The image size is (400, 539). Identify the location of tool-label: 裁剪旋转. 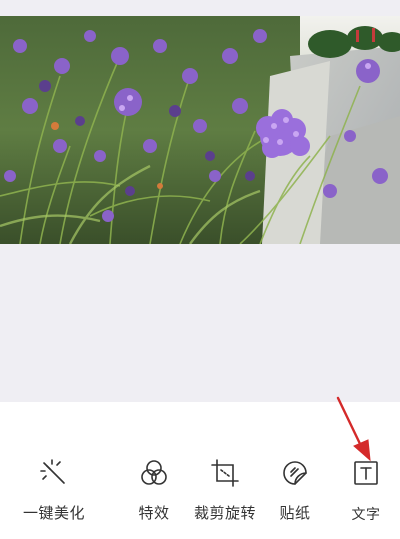
(224, 513).